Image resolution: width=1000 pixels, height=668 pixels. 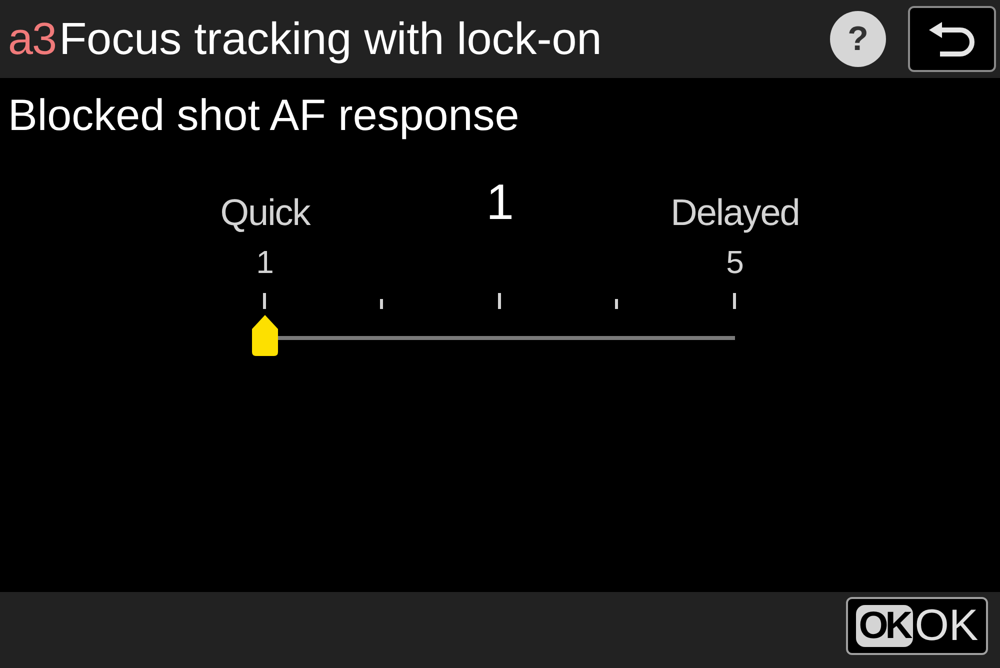 What do you see at coordinates (500, 202) in the screenshot?
I see `current-value: 1` at bounding box center [500, 202].